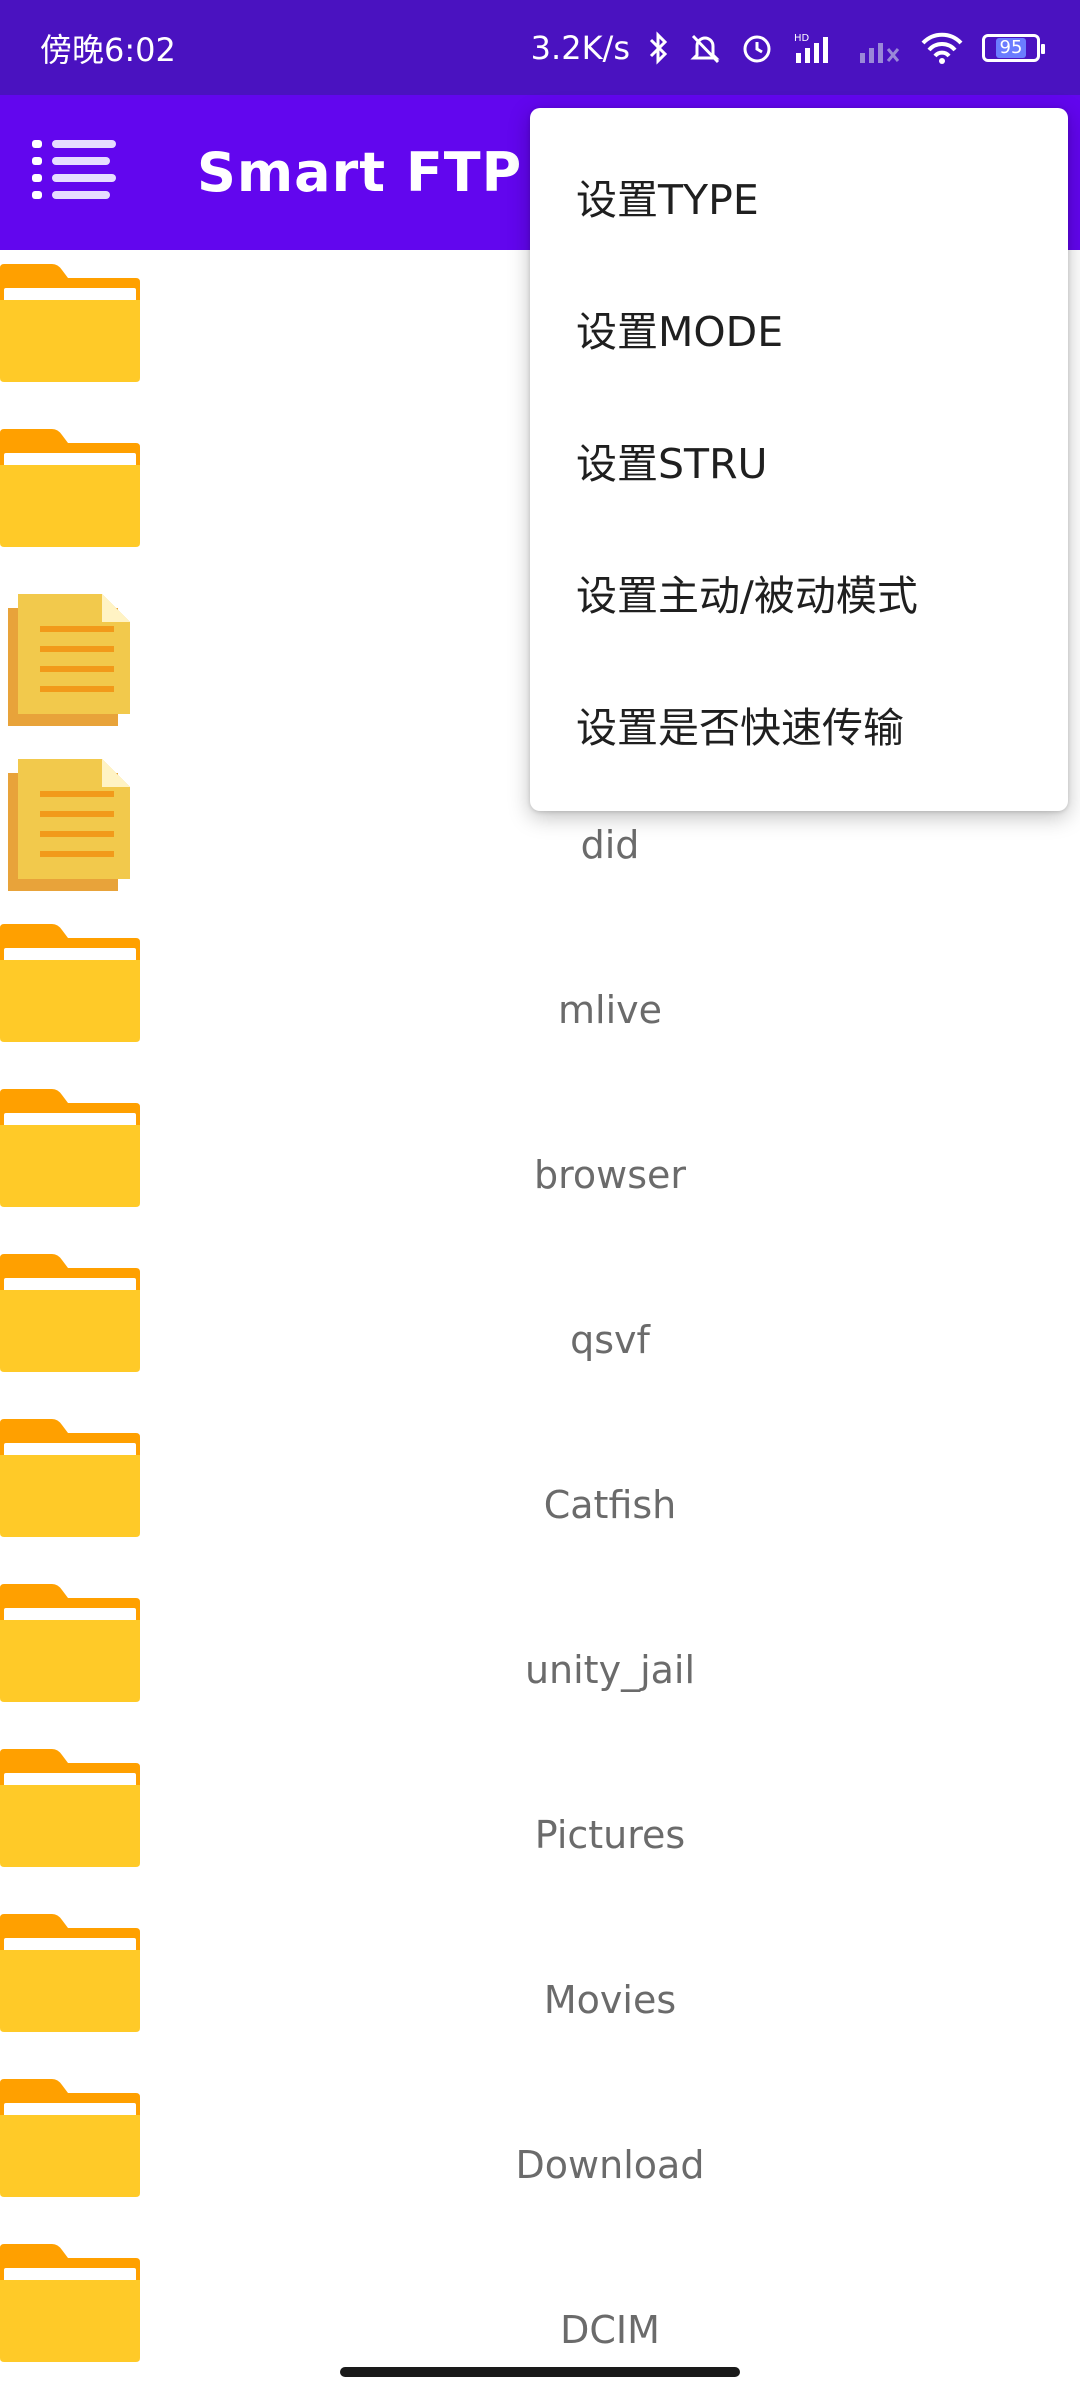 The width and height of the screenshot is (1080, 2400). I want to click on net-speed: 3.2K/s, so click(580, 47).